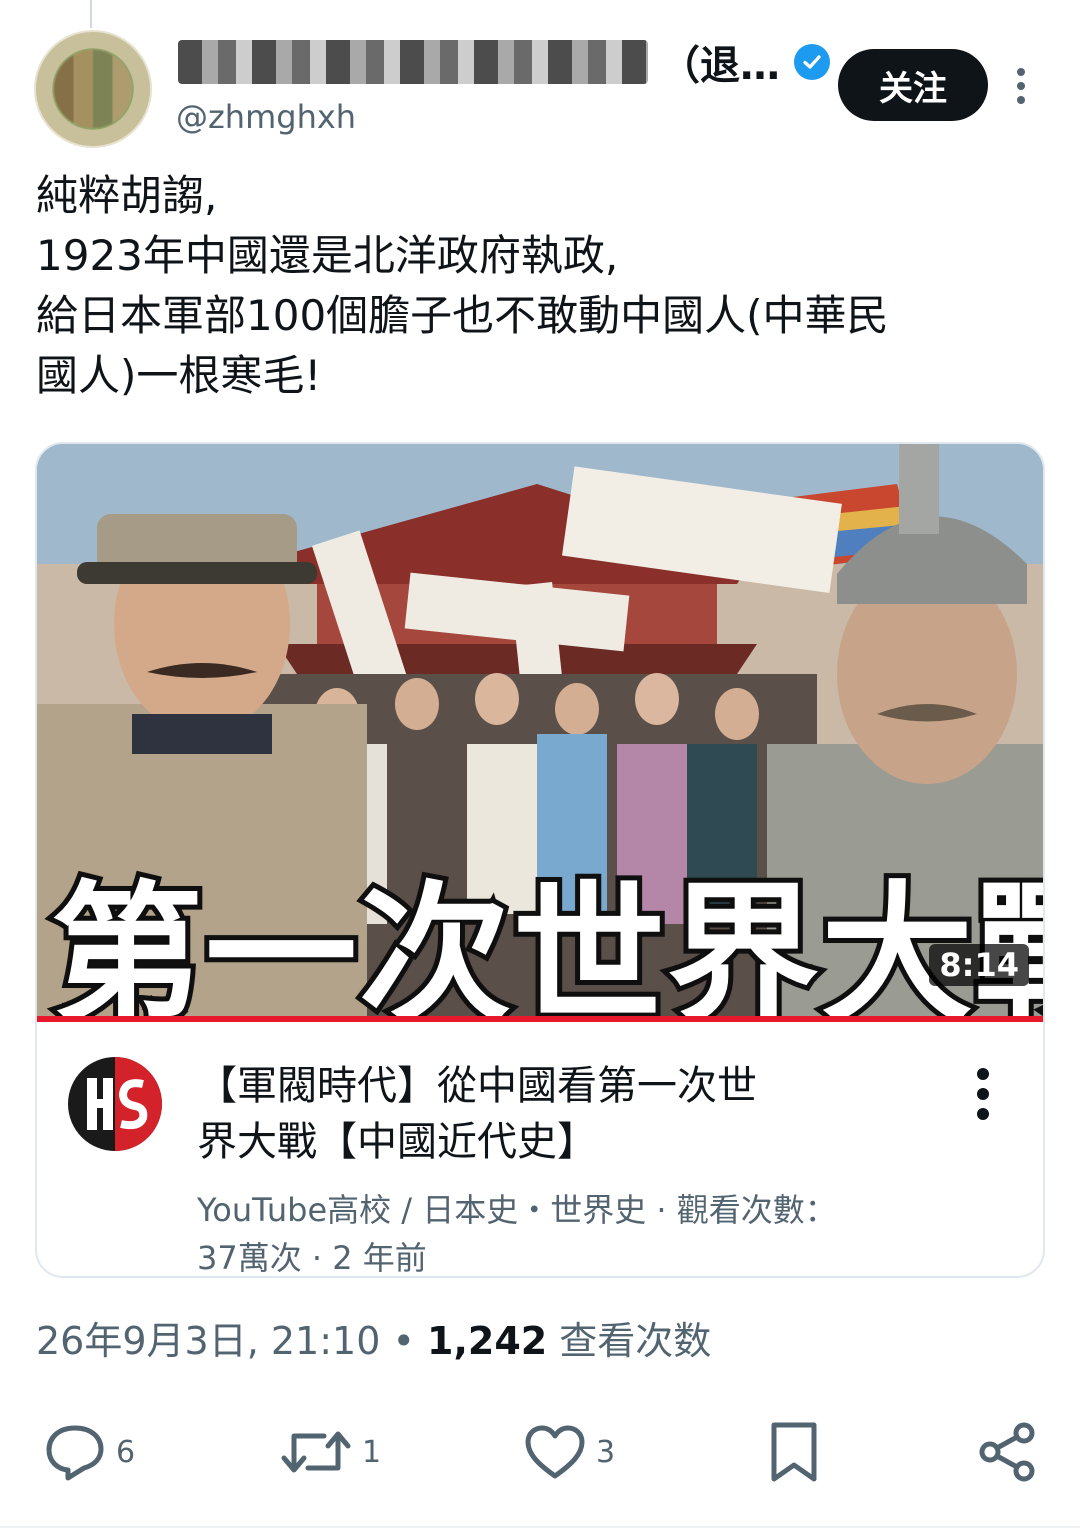  Describe the element at coordinates (547, 1114) in the screenshot. I see `video-title: 【軍閥時代】從中國看第一次世 界大戰【中國近代史】` at that location.